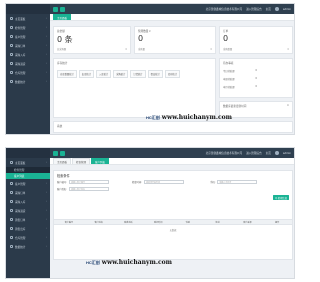  Describe the element at coordinates (69, 222) in the screenshot. I see `column-header: 客户编号` at that location.